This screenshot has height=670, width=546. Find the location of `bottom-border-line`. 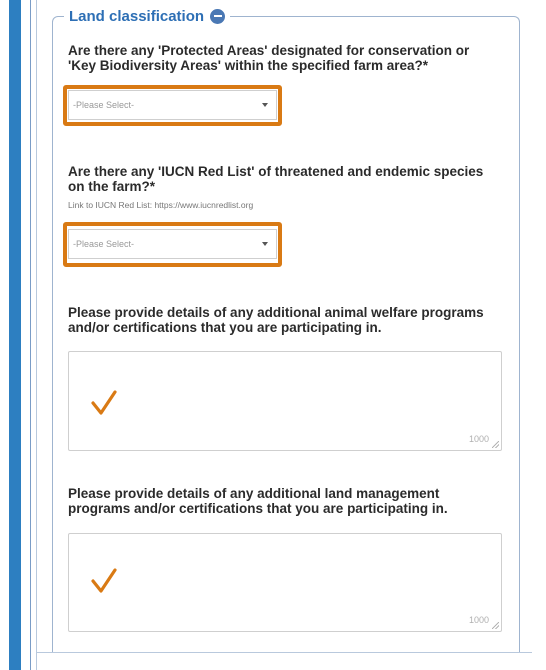

bottom-border-line is located at coordinates (284, 652).